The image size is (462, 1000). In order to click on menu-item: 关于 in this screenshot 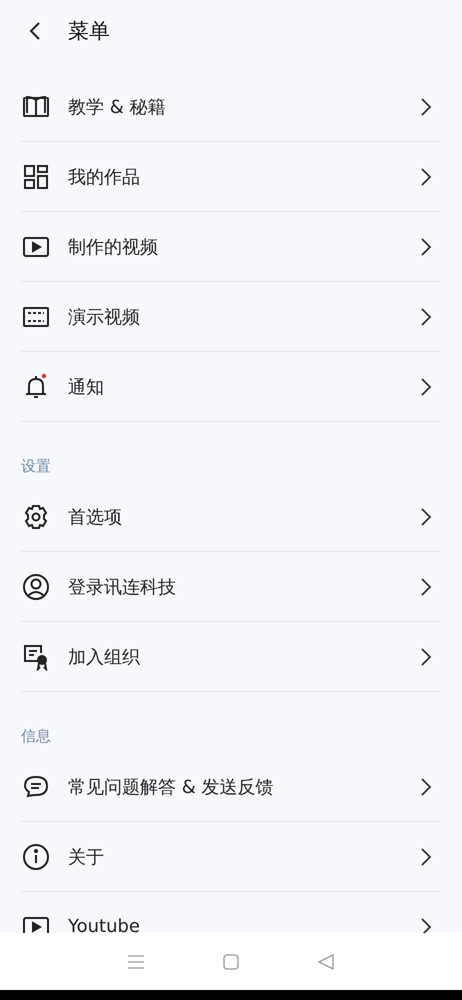, I will do `click(231, 857)`.